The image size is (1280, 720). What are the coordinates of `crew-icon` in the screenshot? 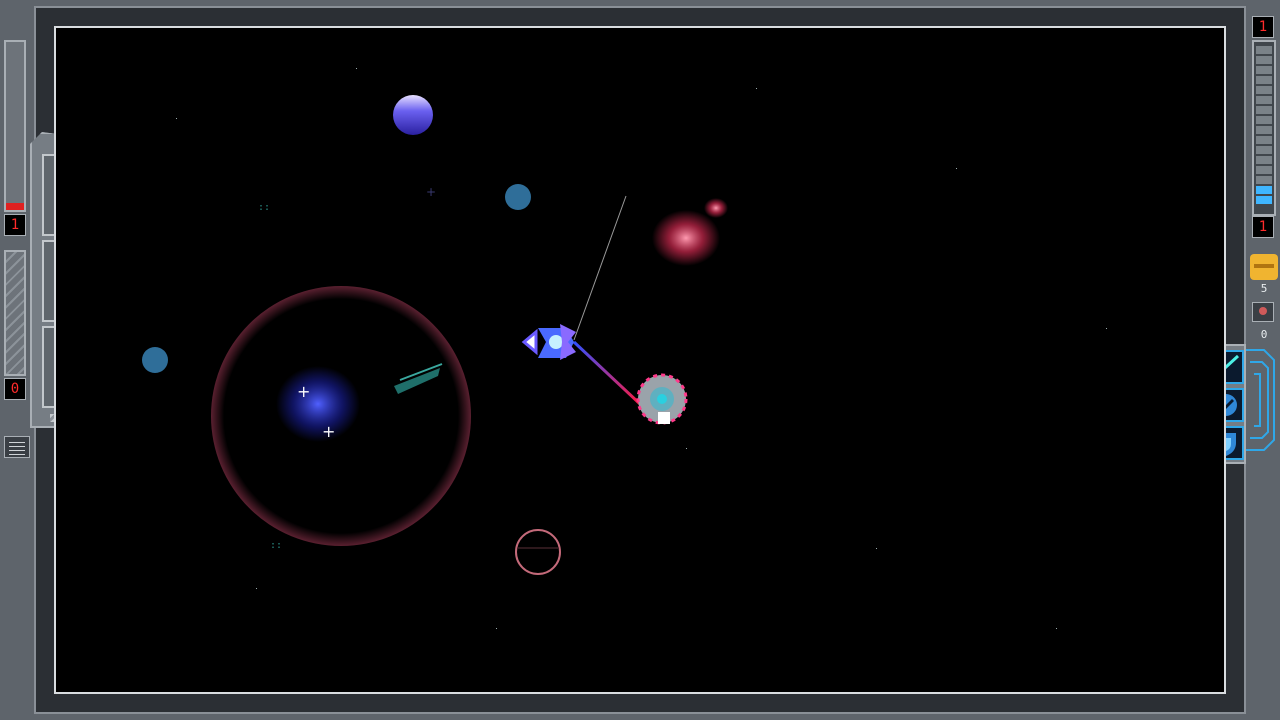 It's located at (1263, 312).